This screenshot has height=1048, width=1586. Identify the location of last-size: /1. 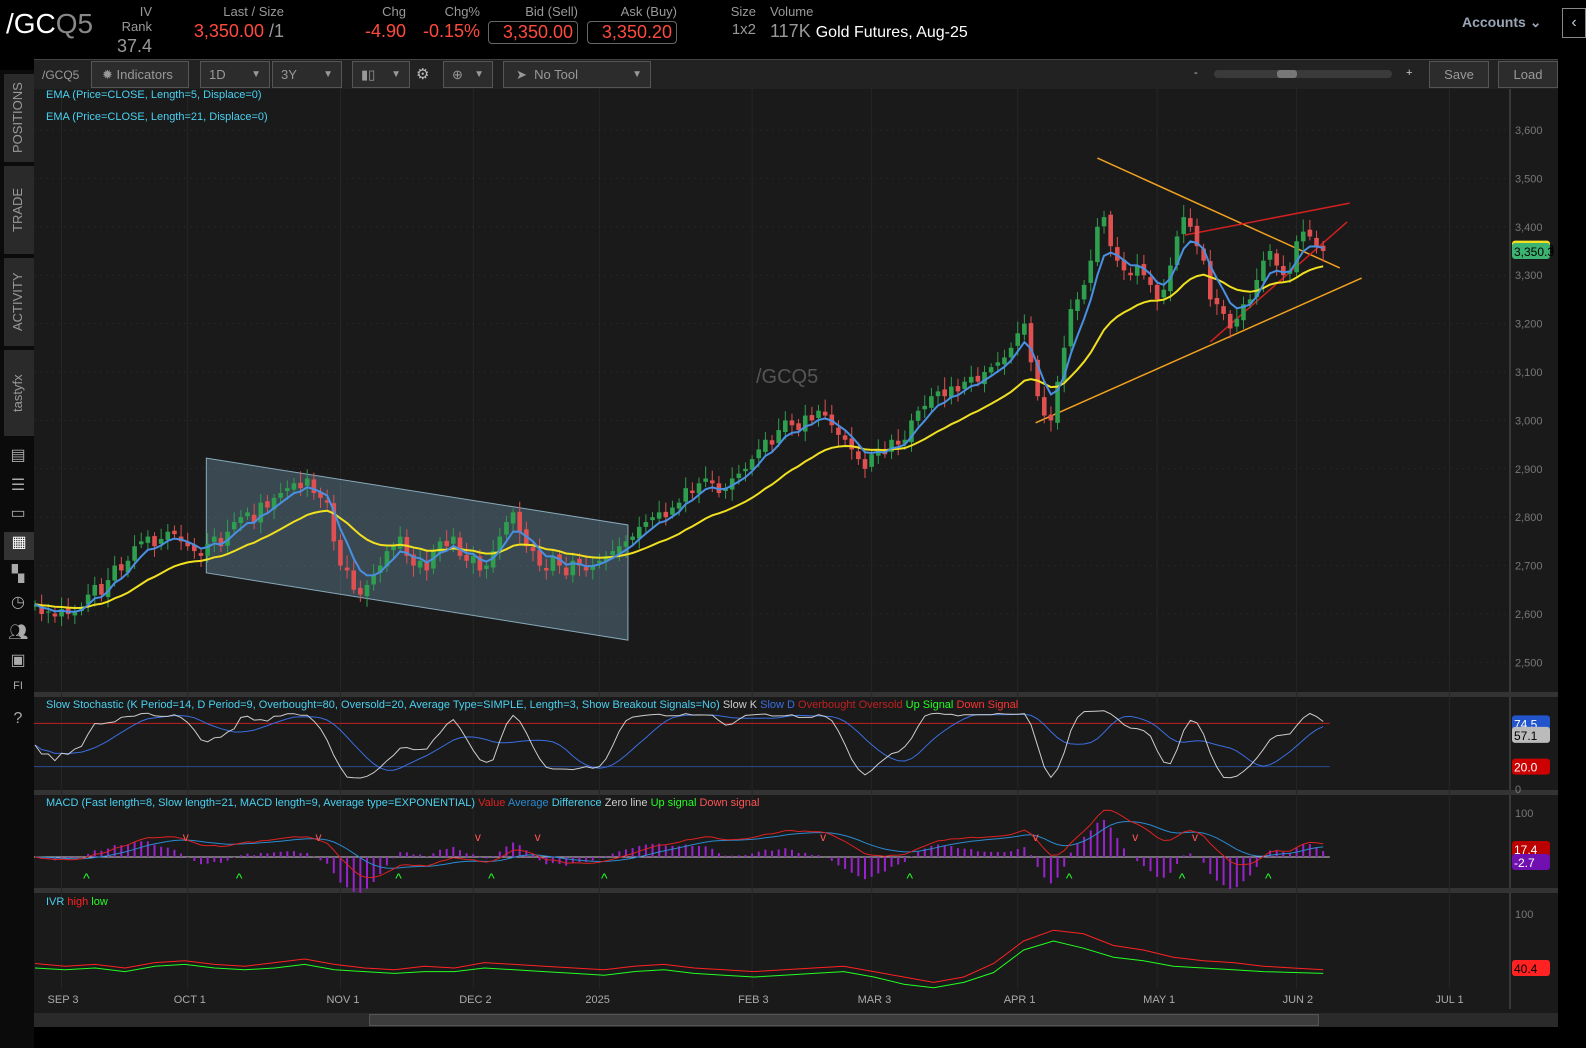
(276, 31).